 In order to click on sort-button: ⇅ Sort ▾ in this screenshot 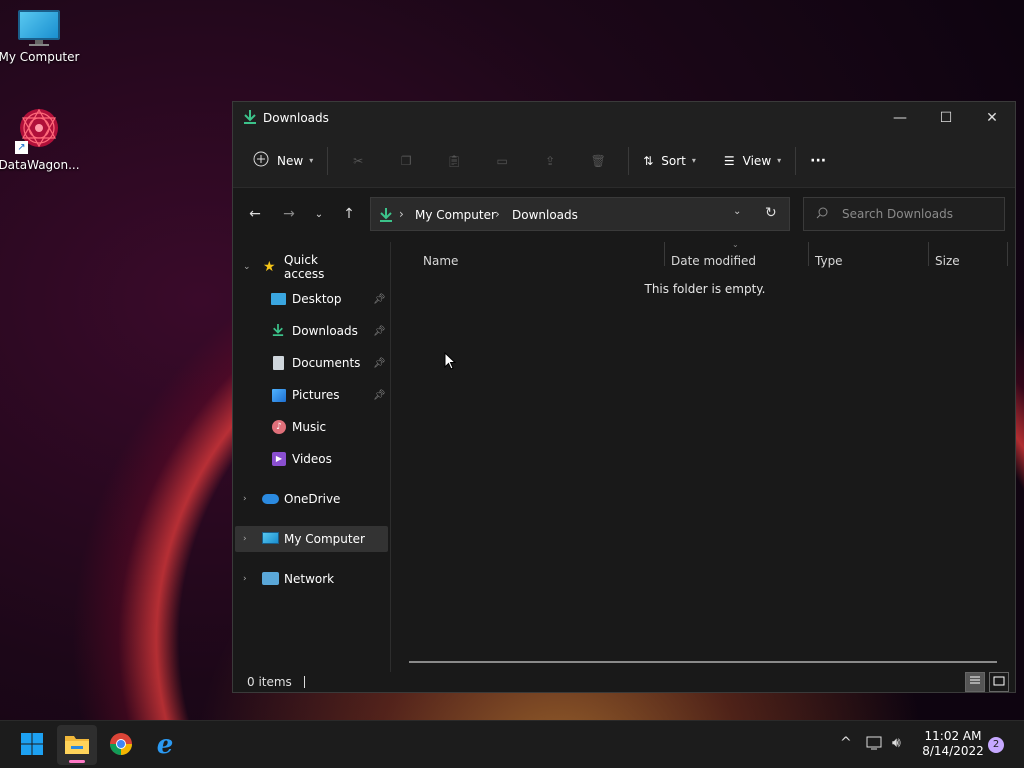, I will do `click(669, 161)`.